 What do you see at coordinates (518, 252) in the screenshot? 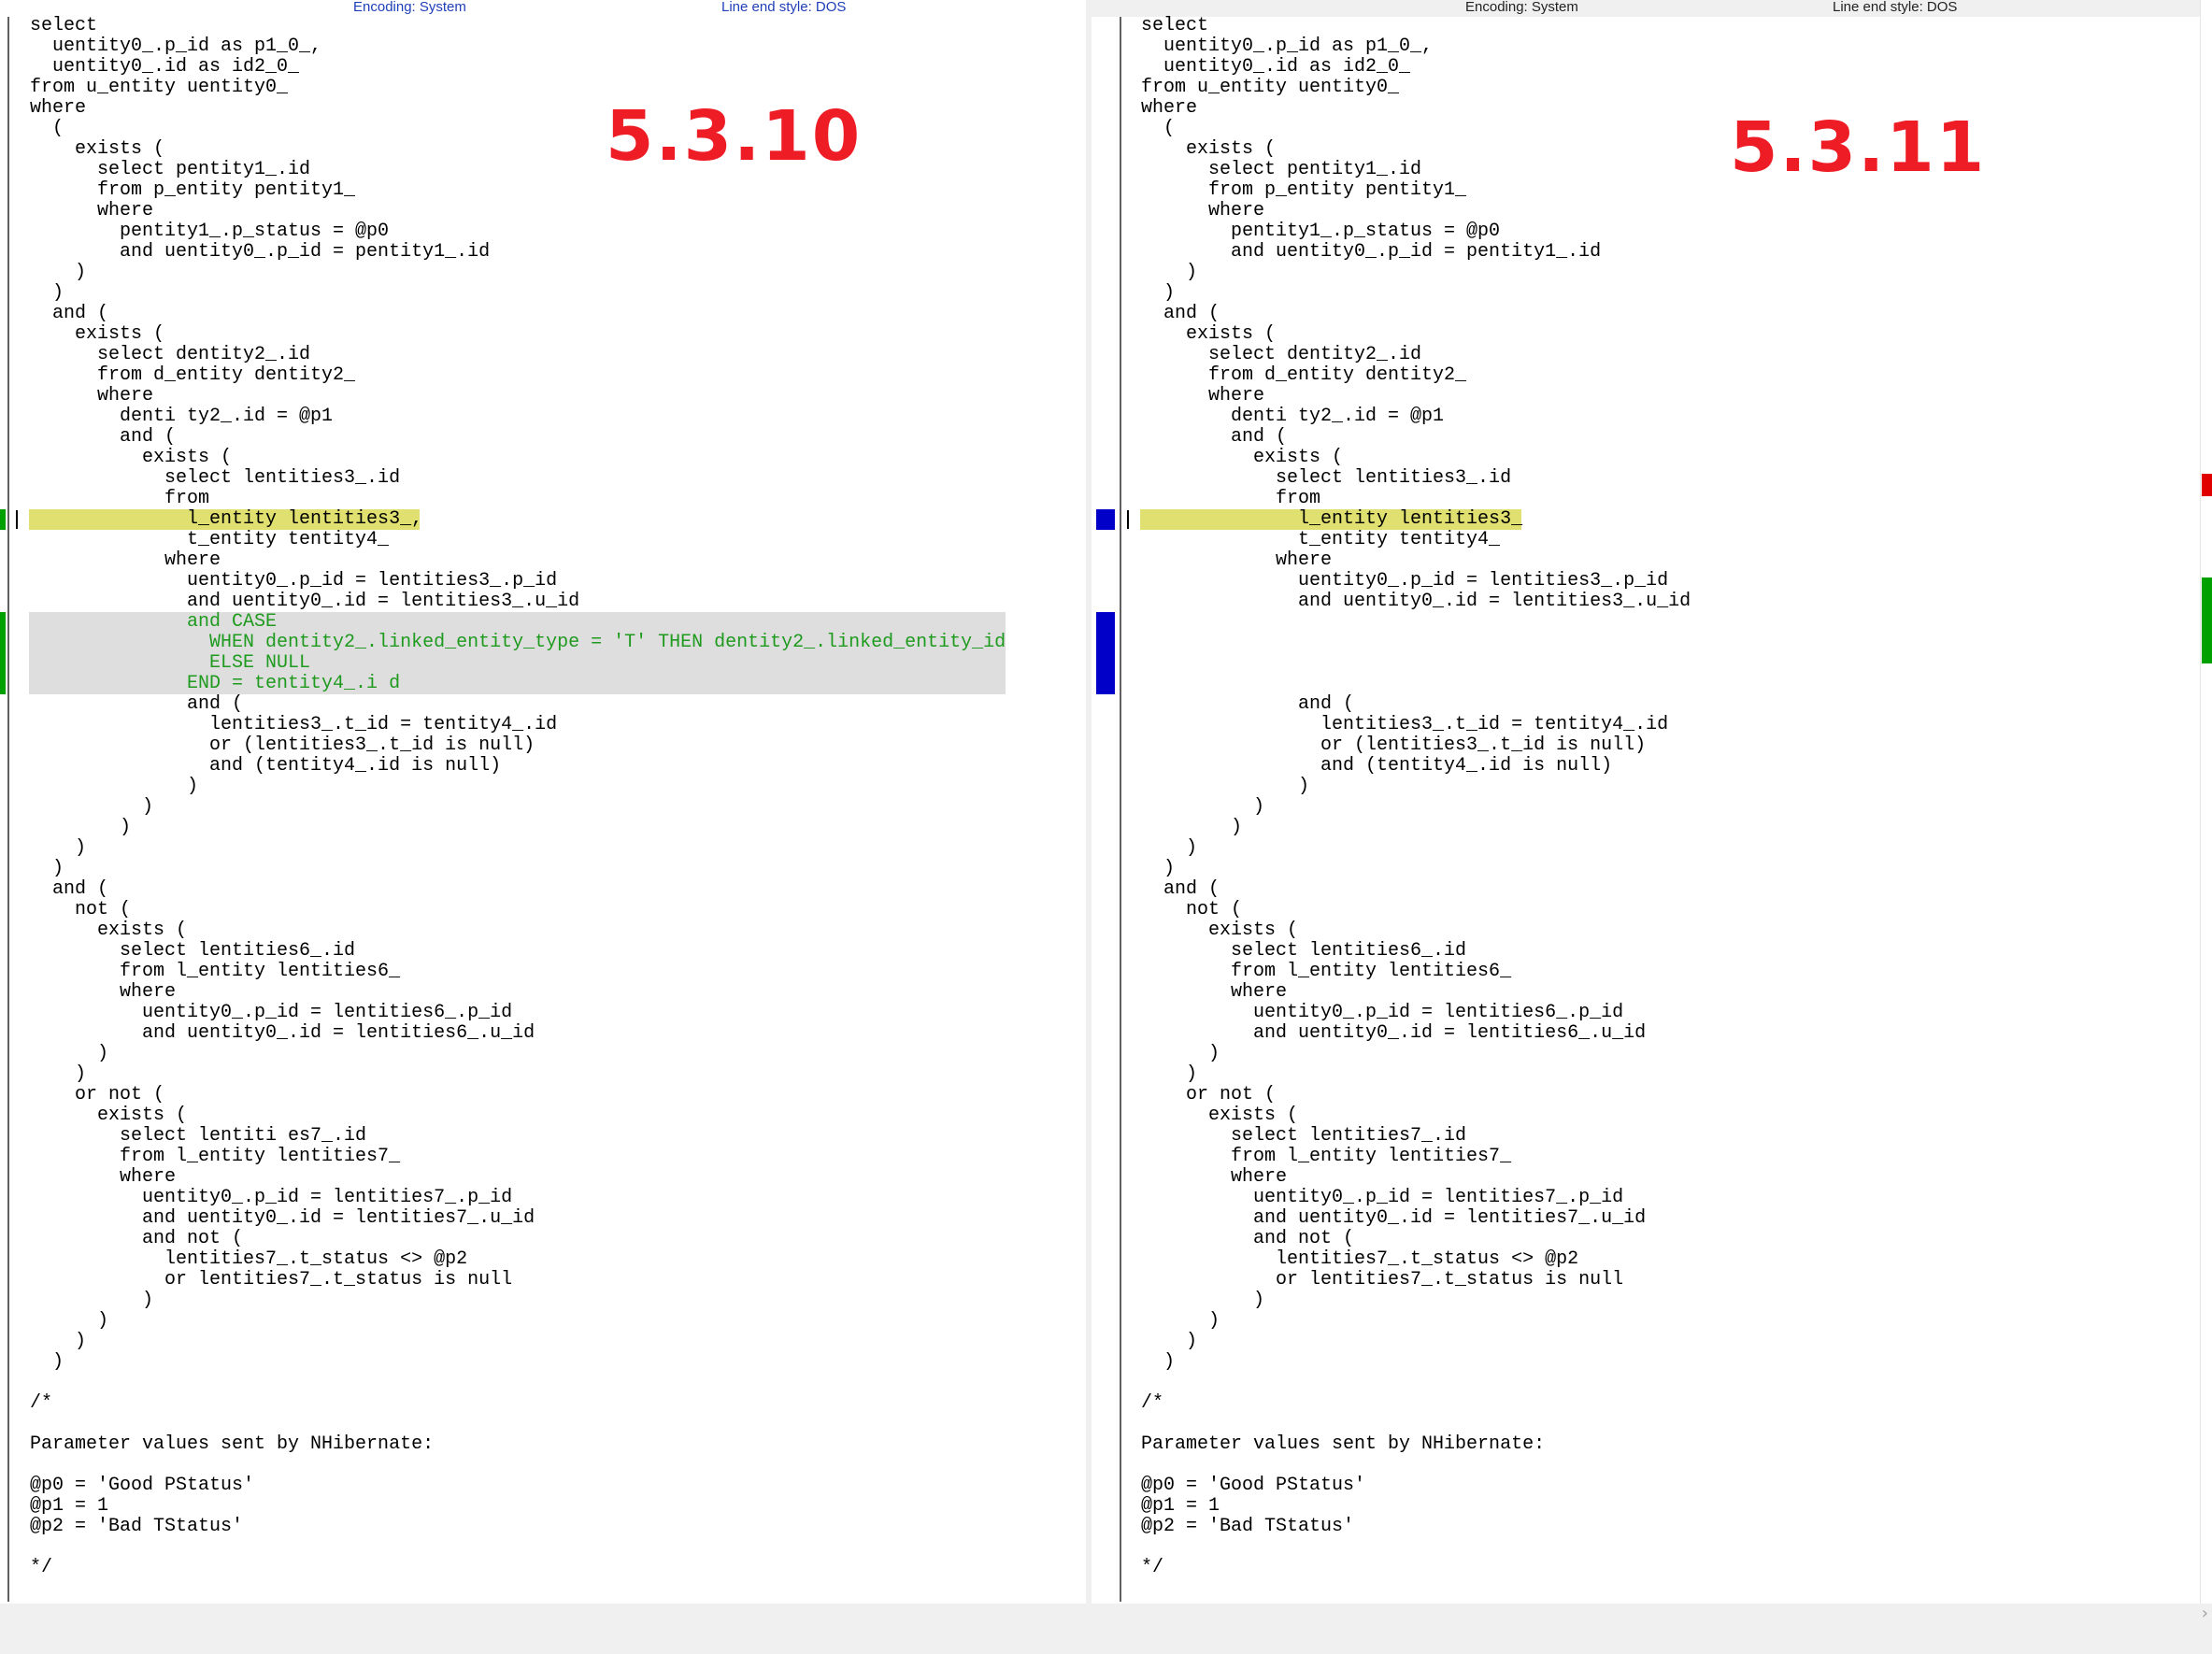
I see `code-line: and uentity0_.p_id = pentity1_.id` at bounding box center [518, 252].